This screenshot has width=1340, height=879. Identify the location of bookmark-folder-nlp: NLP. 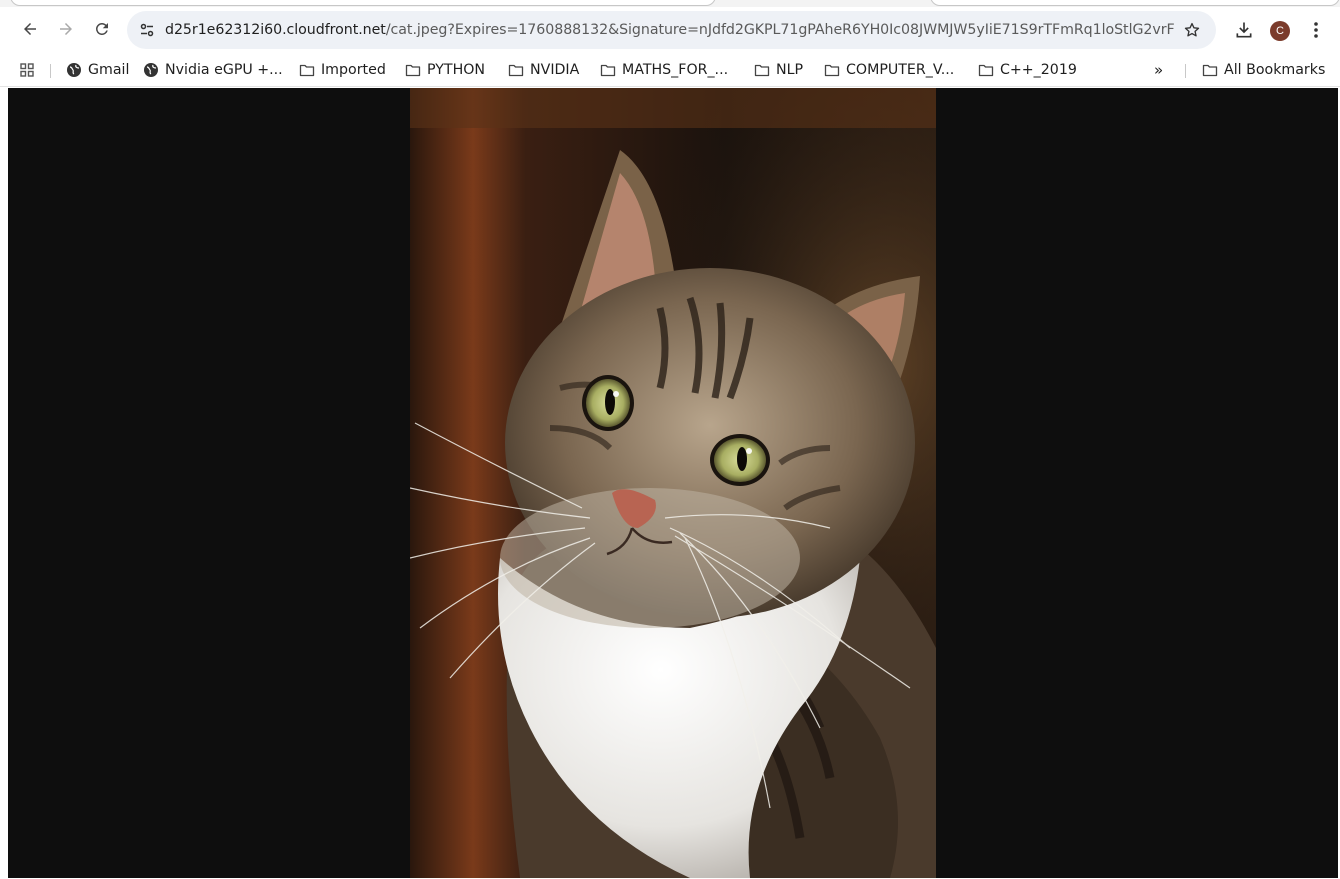
(778, 70).